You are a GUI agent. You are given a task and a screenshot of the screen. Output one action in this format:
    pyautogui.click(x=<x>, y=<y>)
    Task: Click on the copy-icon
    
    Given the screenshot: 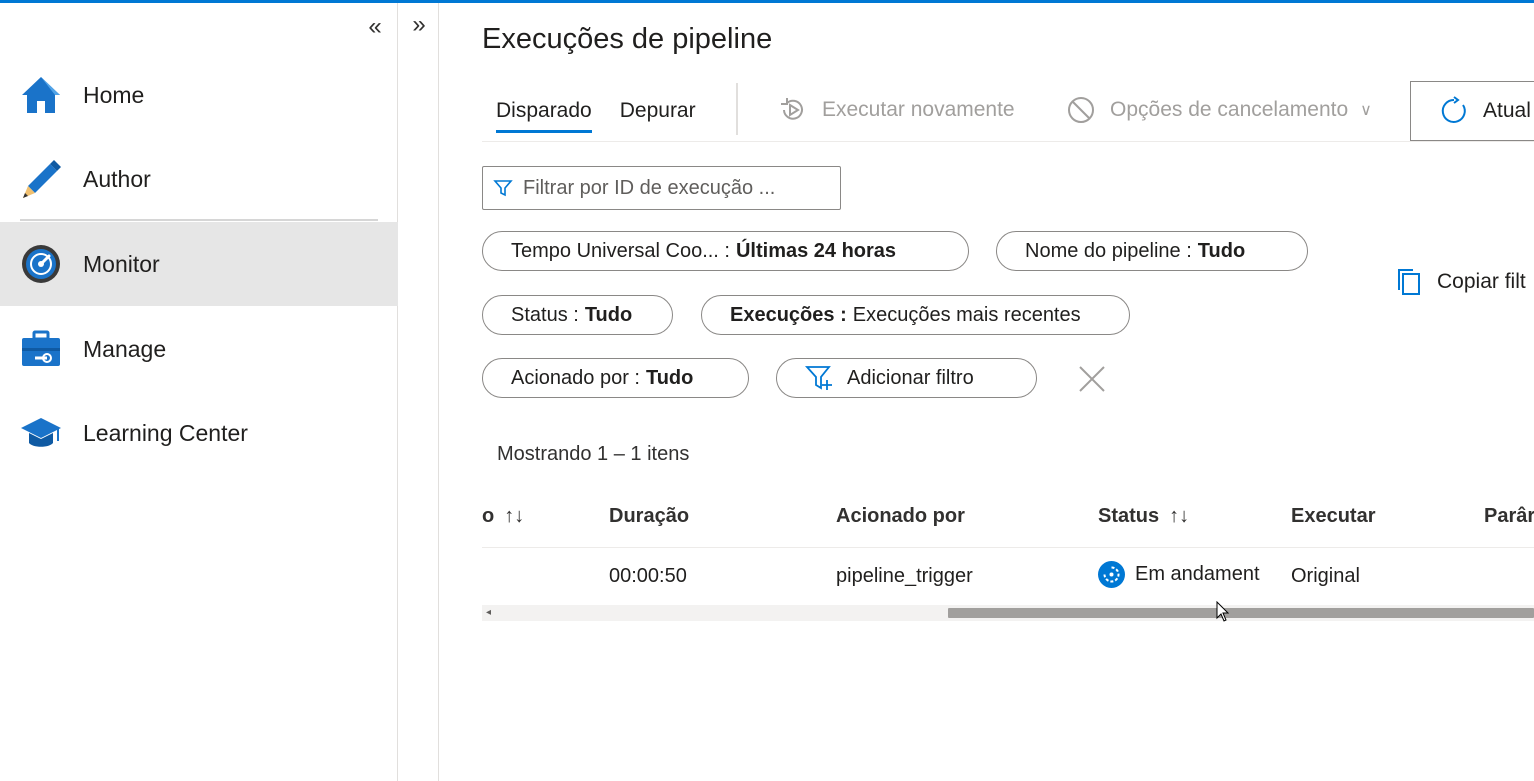 What is the action you would take?
    pyautogui.click(x=1409, y=282)
    